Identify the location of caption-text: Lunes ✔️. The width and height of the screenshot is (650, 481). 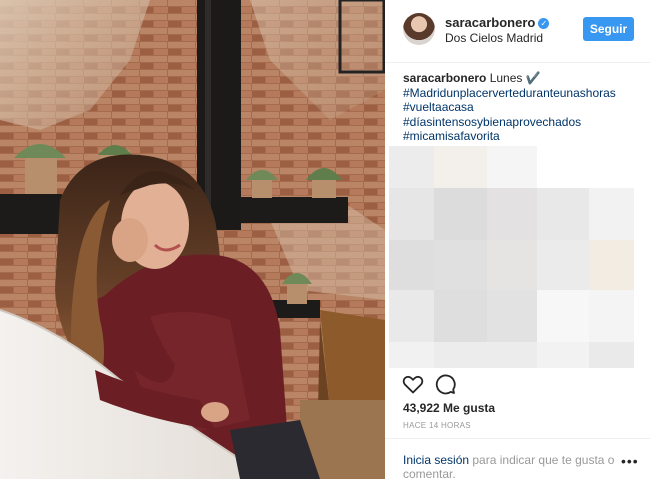
(513, 78).